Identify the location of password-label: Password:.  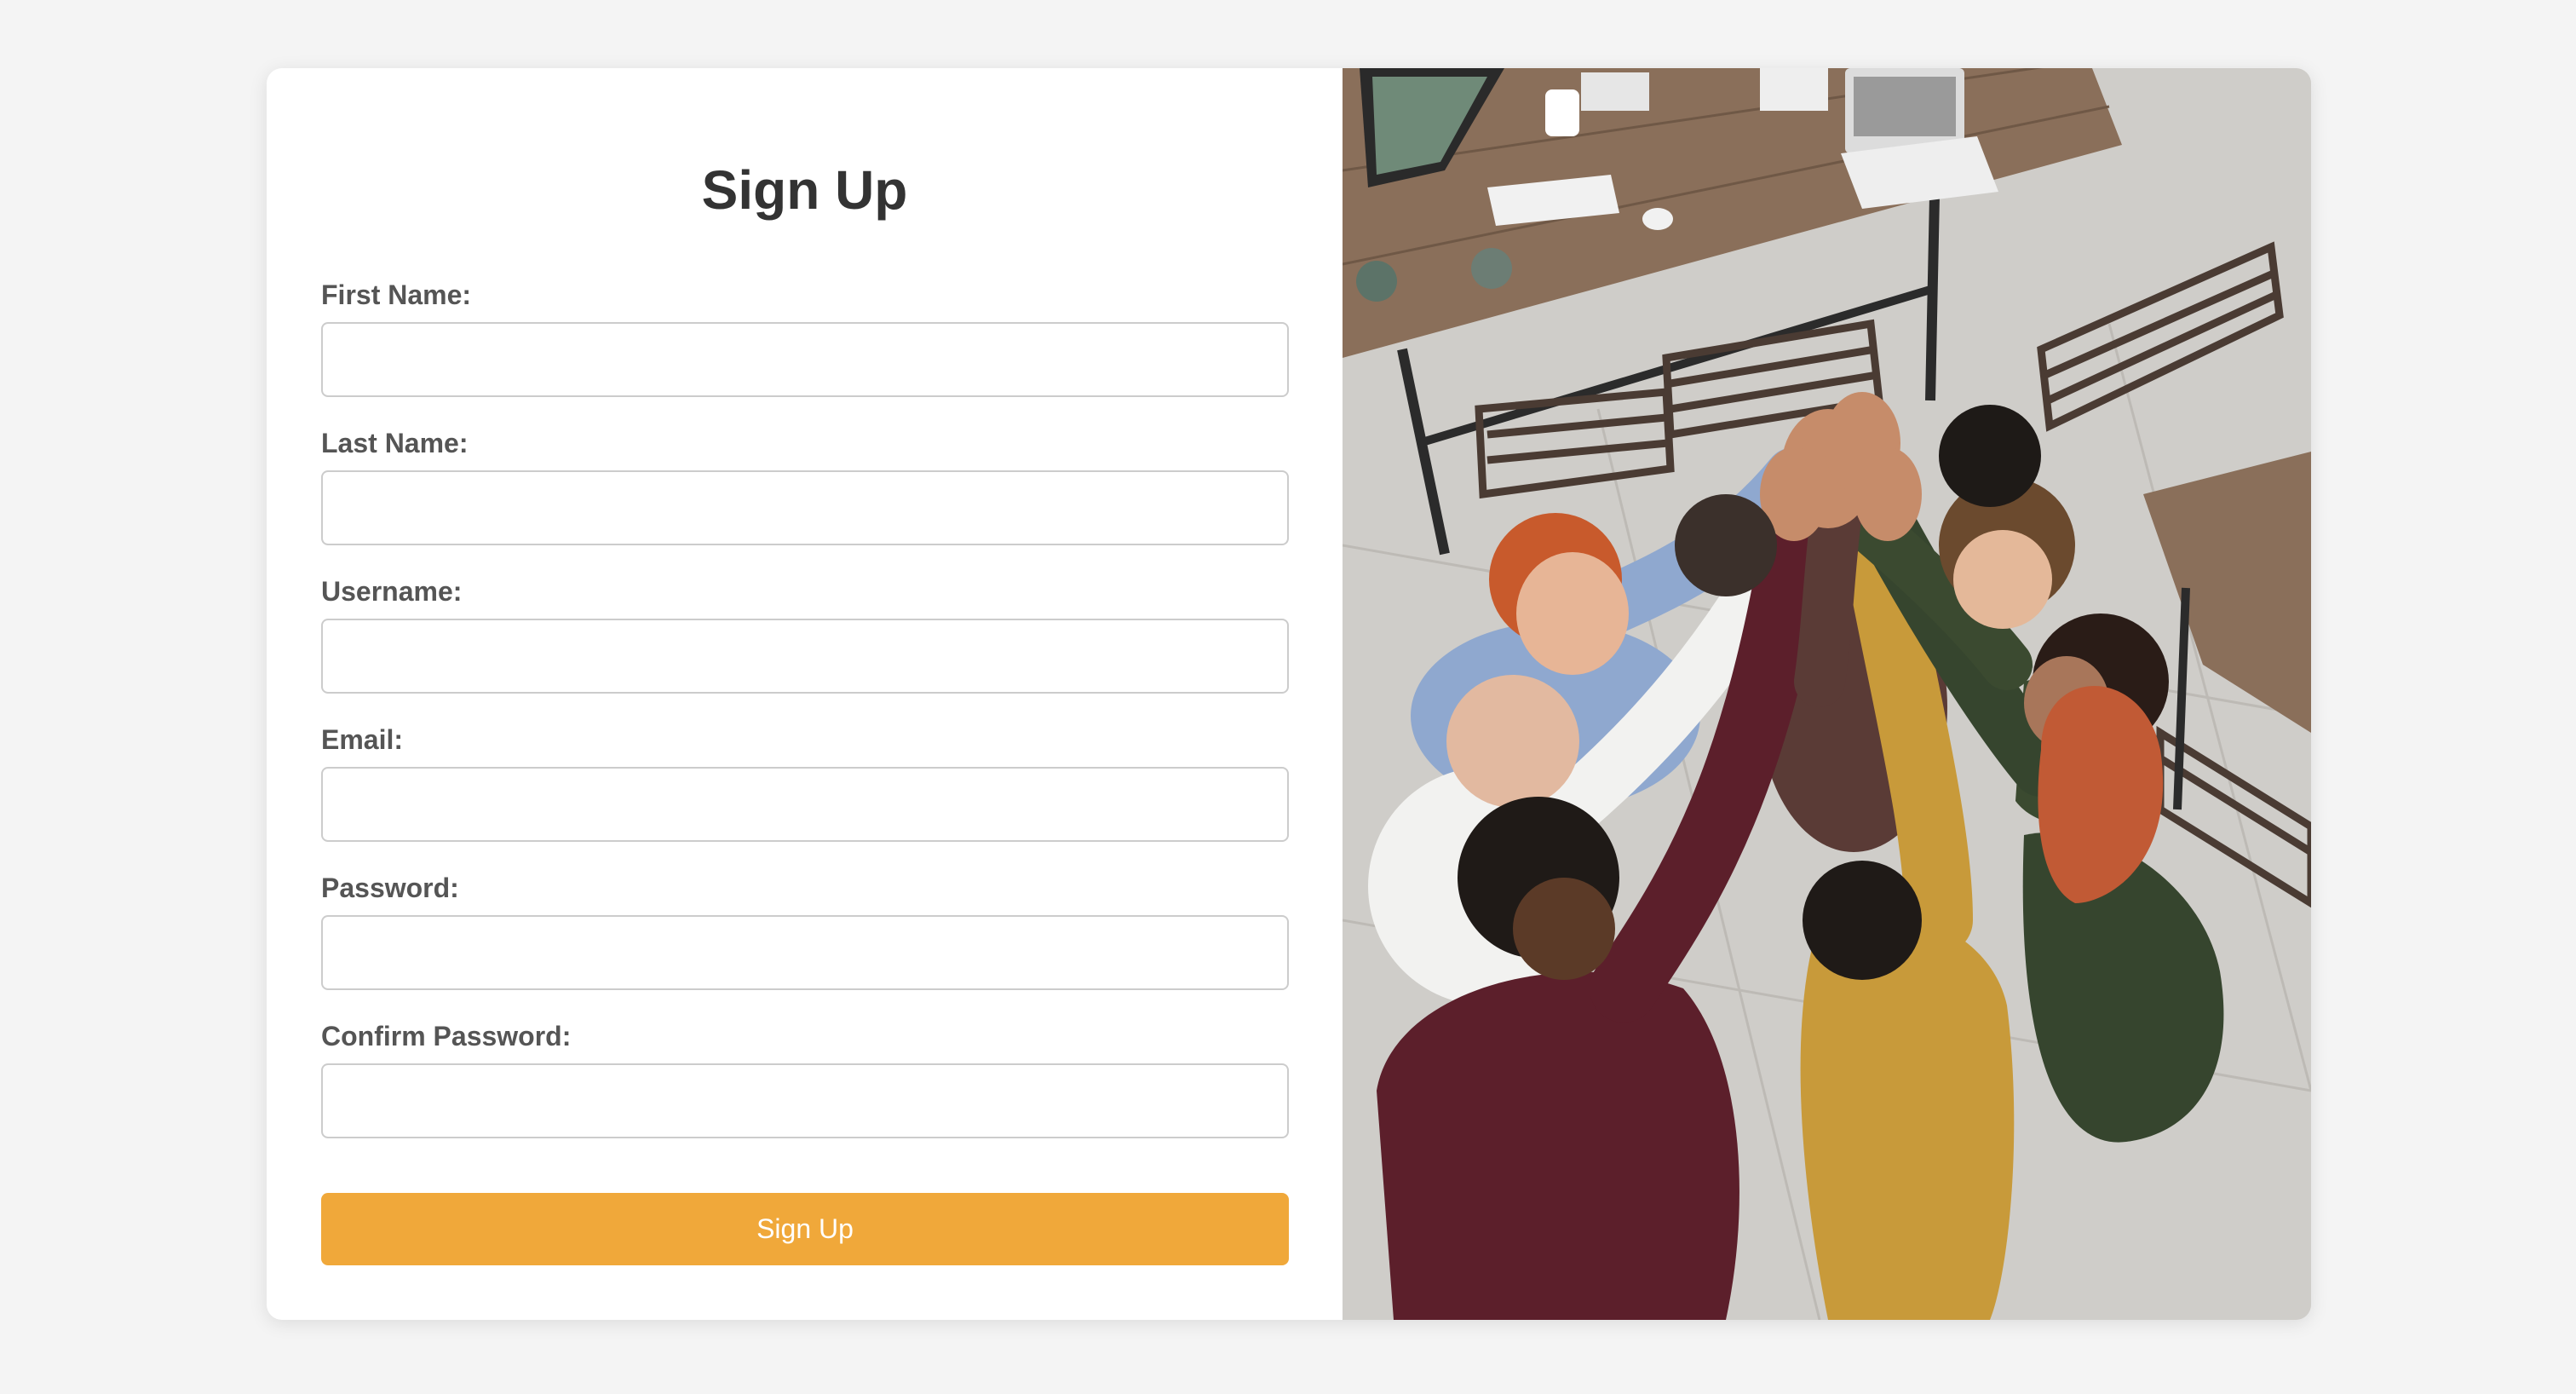
(390, 888).